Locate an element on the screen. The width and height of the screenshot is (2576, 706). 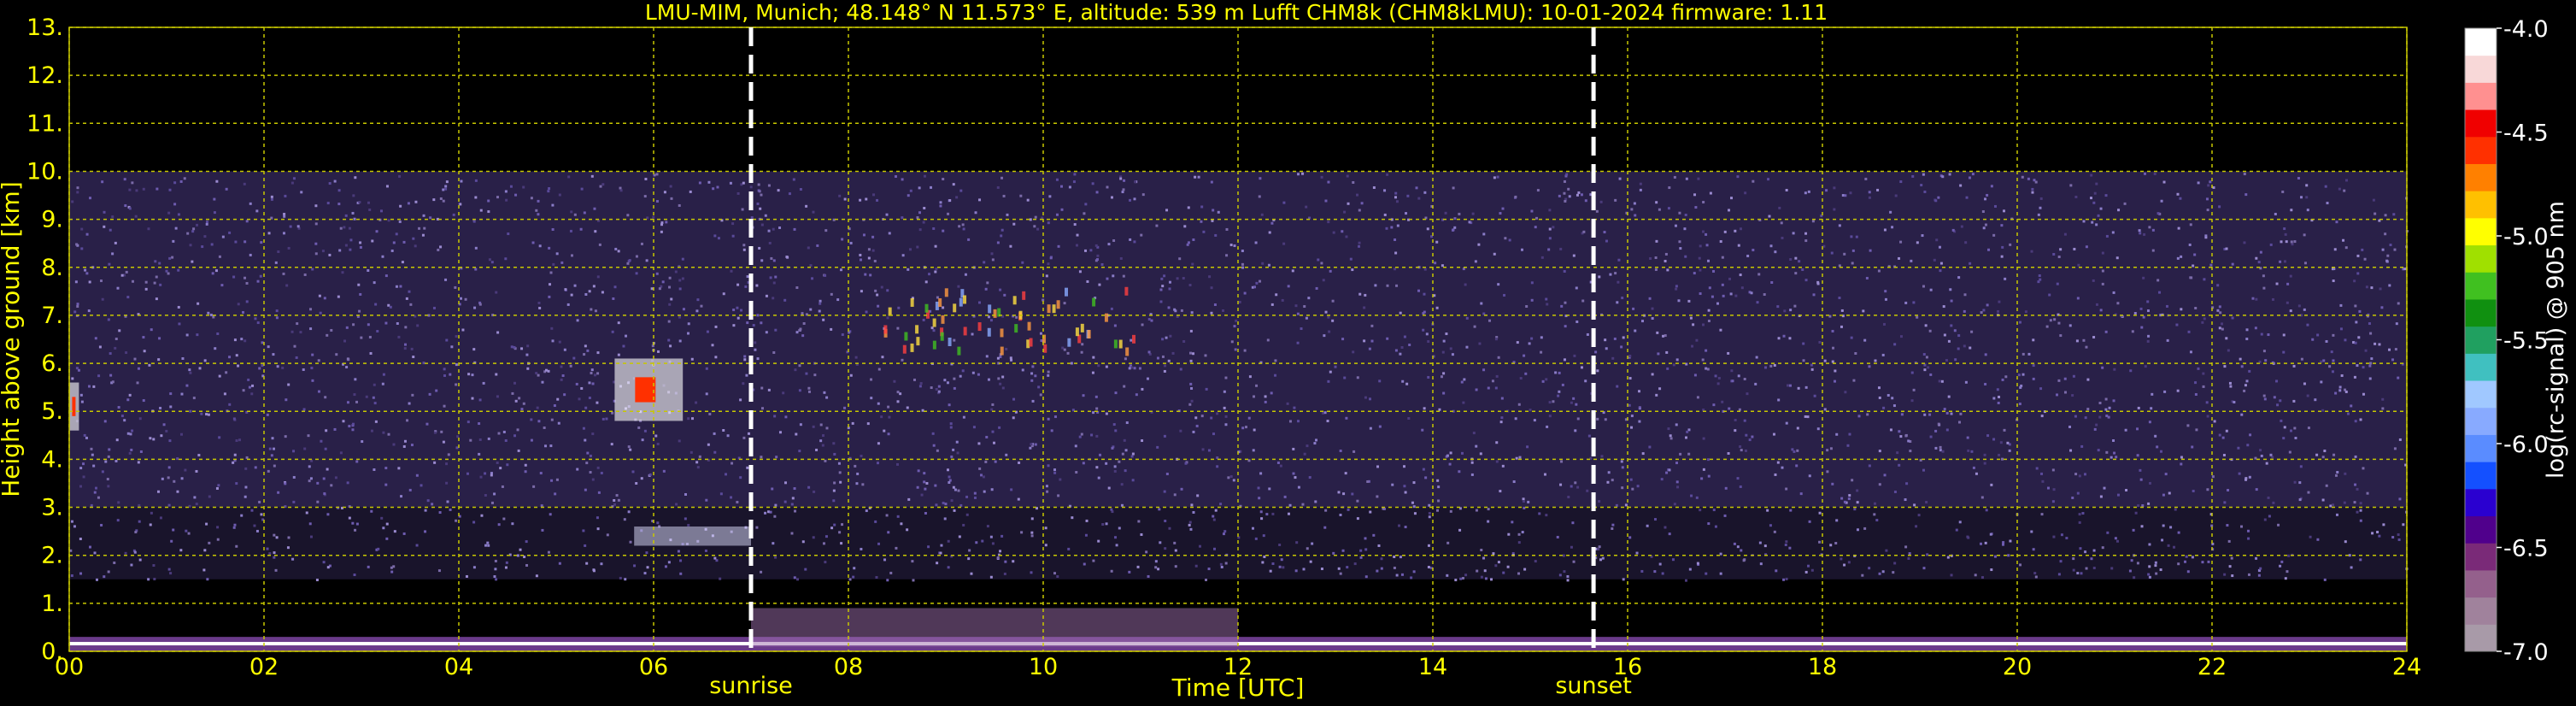
y-tick-label: 8. is located at coordinates (52, 268).